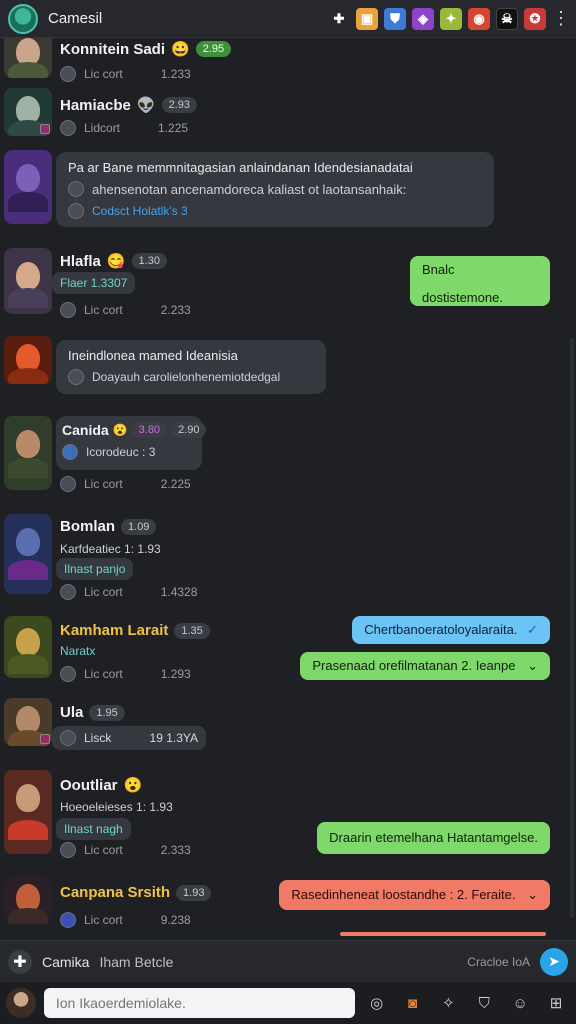 The height and width of the screenshot is (1024, 576). I want to click on cross-icon: ✚, so click(339, 19).